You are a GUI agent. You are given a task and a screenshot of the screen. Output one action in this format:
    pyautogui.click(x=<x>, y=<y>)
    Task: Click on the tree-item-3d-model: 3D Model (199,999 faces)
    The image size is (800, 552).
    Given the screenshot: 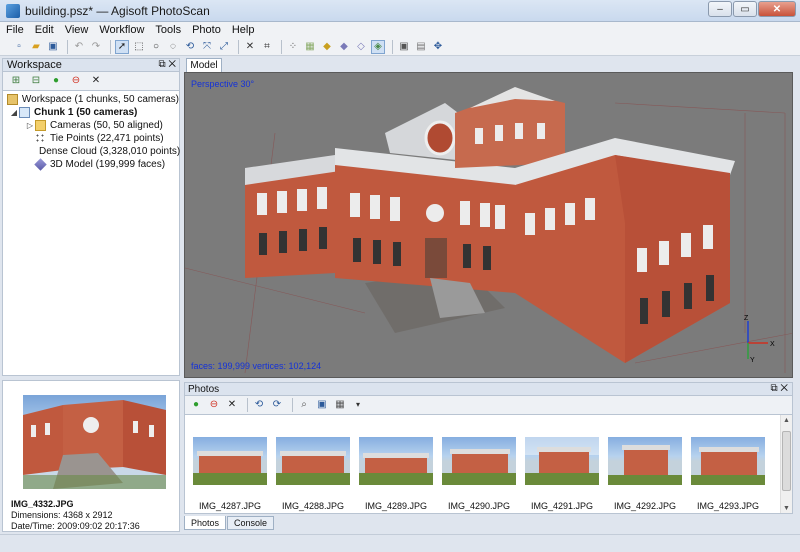 What is the action you would take?
    pyautogui.click(x=91, y=164)
    